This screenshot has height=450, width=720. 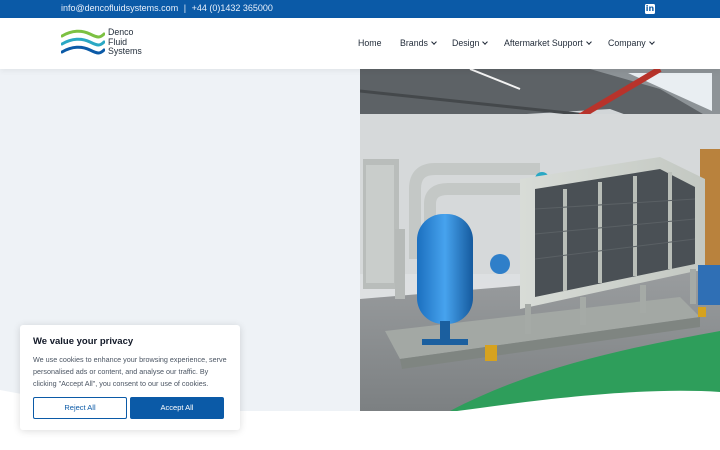 I want to click on nav-item-label: Home, so click(x=370, y=43).